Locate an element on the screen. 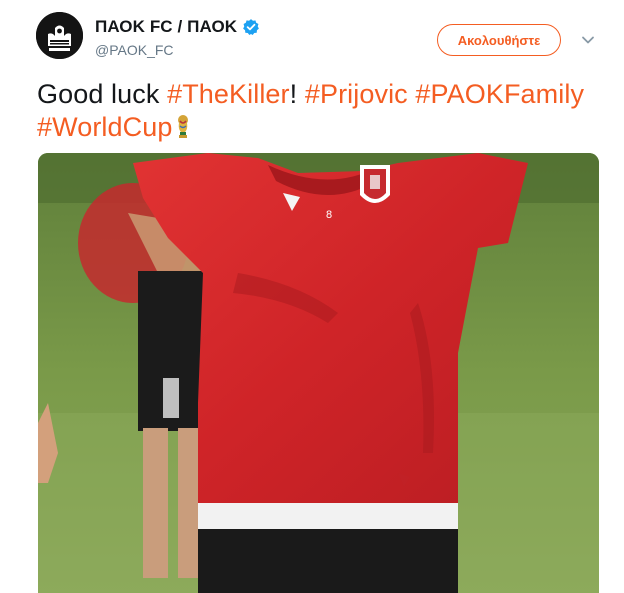 The width and height of the screenshot is (624, 593). jersey-number: 8 is located at coordinates (329, 215).